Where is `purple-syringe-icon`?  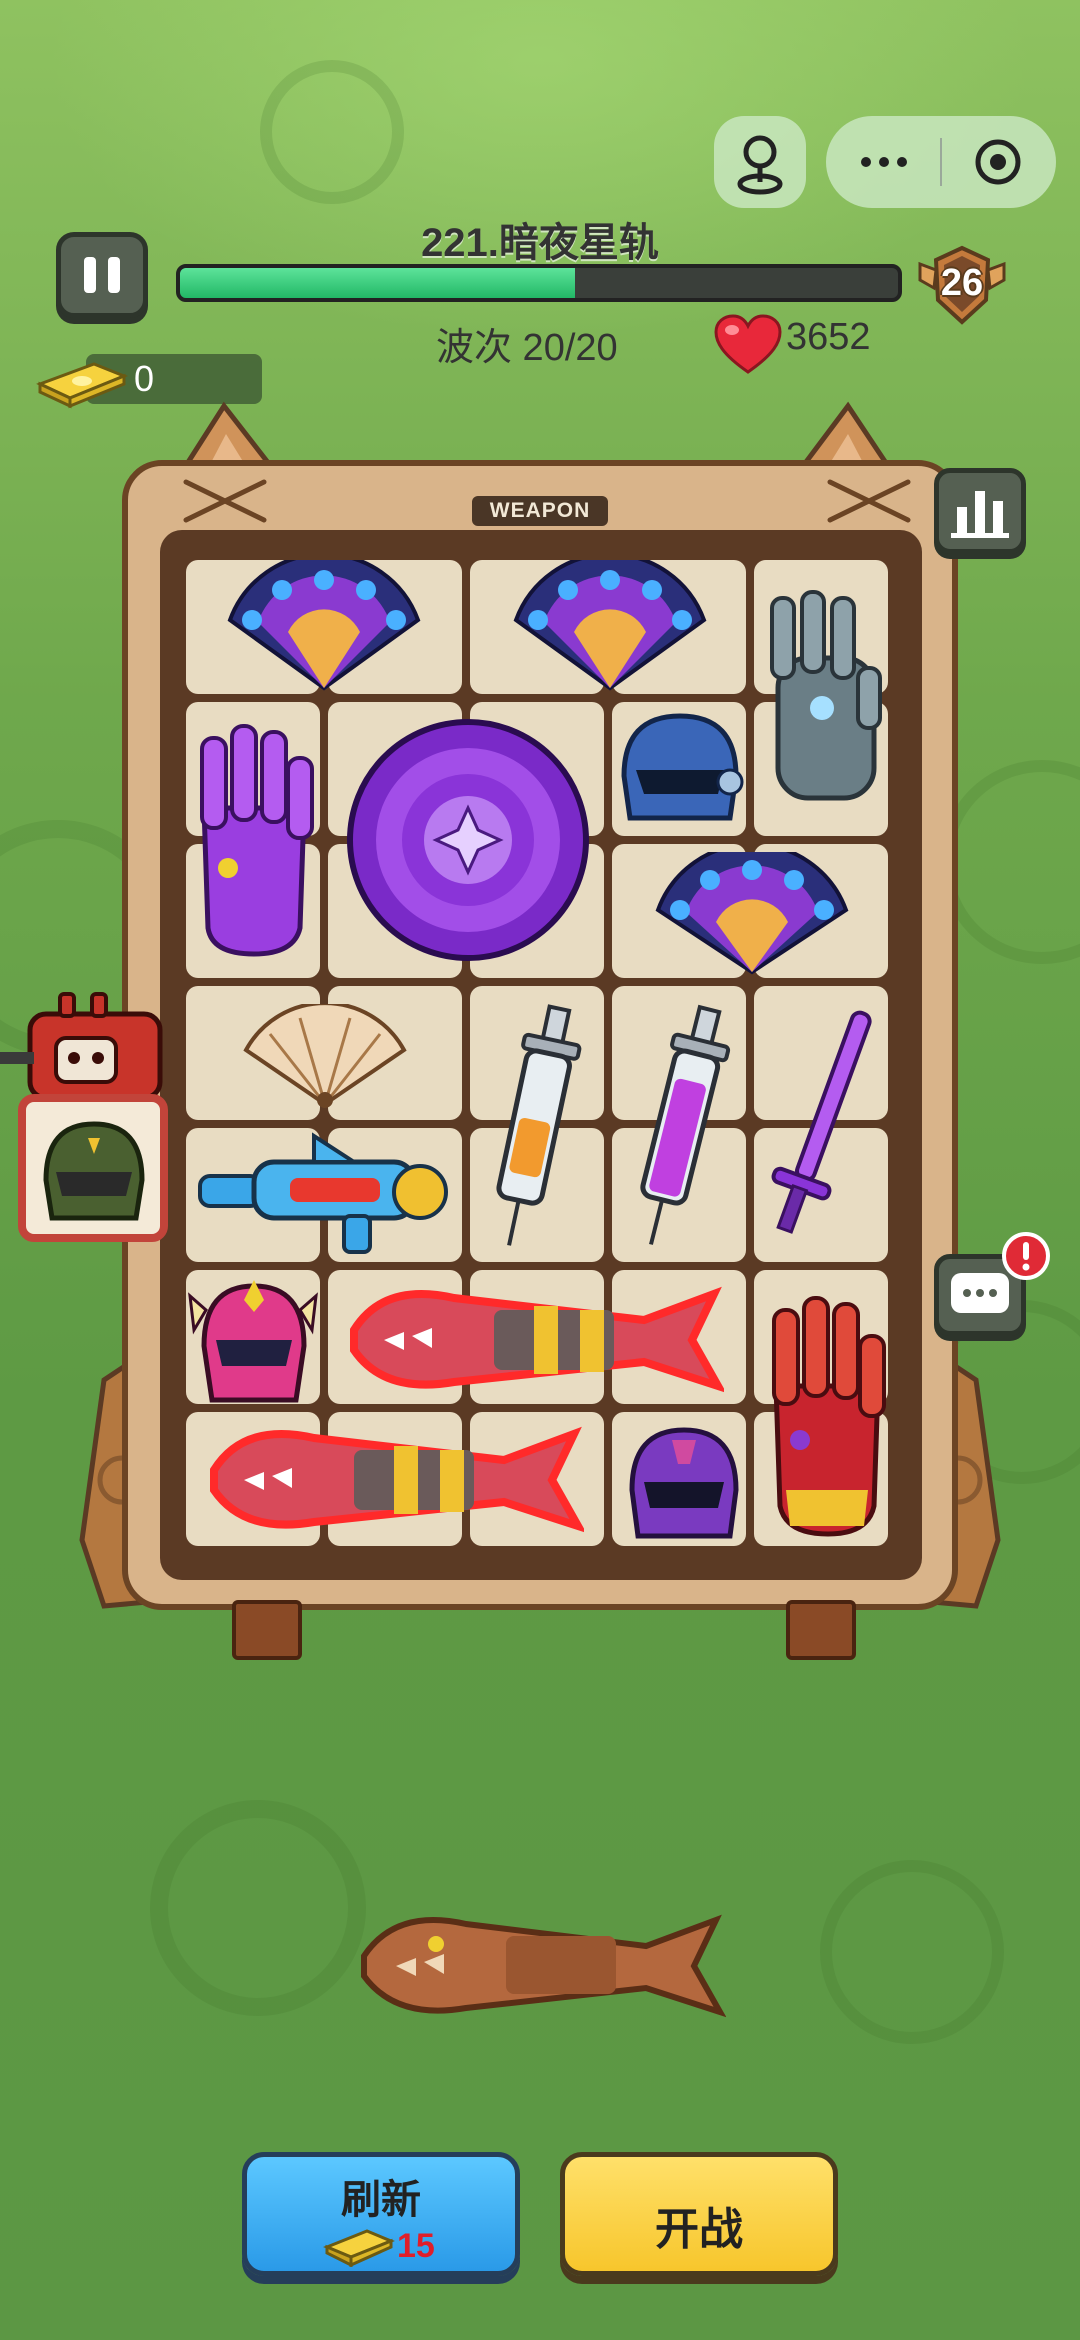 purple-syringe-icon is located at coordinates (680, 1128).